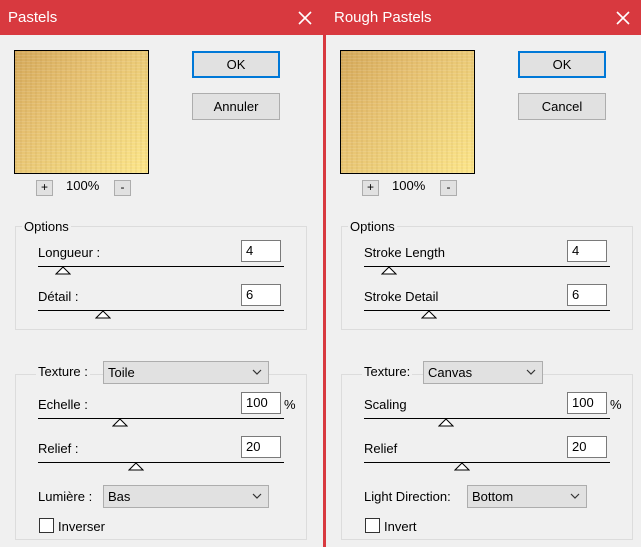 This screenshot has width=641, height=547. What do you see at coordinates (119, 496) in the screenshot?
I see `light-direction-value: Bas` at bounding box center [119, 496].